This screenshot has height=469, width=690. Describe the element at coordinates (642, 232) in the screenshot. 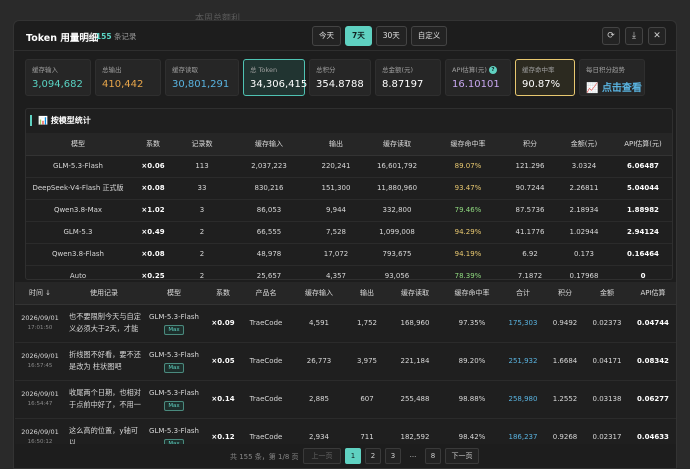

I see `model-cell: 2.94124` at that location.